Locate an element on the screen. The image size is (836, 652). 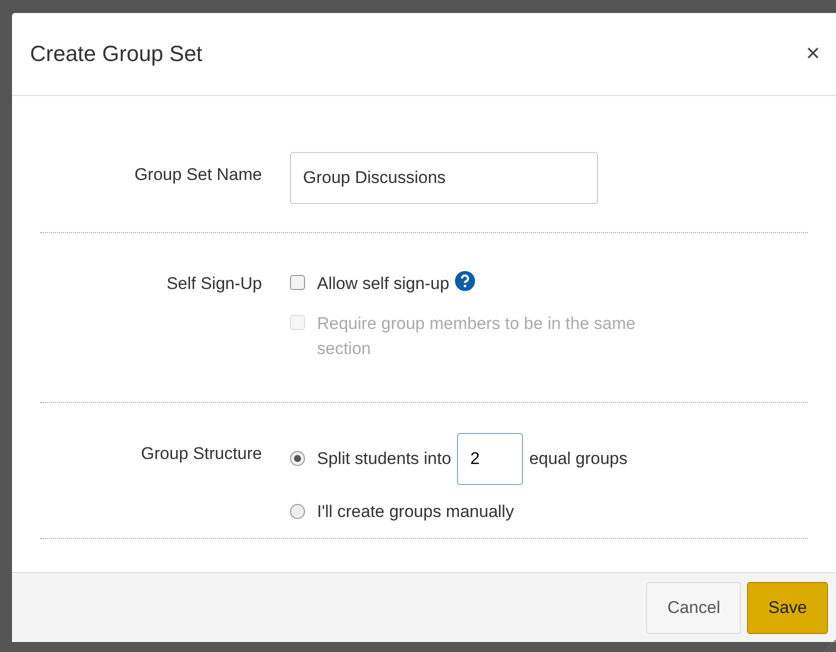
group-set-name-field: Group Discussions is located at coordinates (444, 178).